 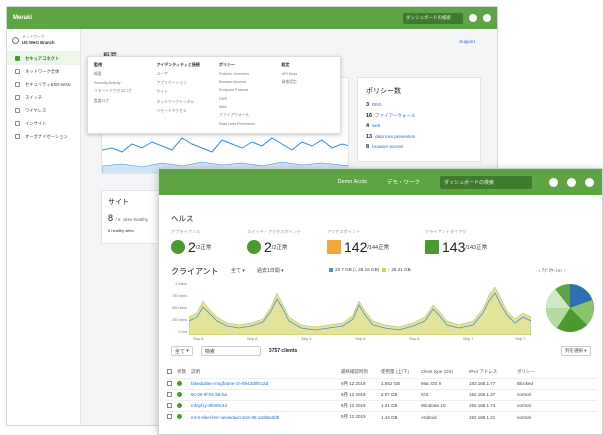 I want to click on policy-row-firewall: 16 ファイアーウォール, so click(x=419, y=116).